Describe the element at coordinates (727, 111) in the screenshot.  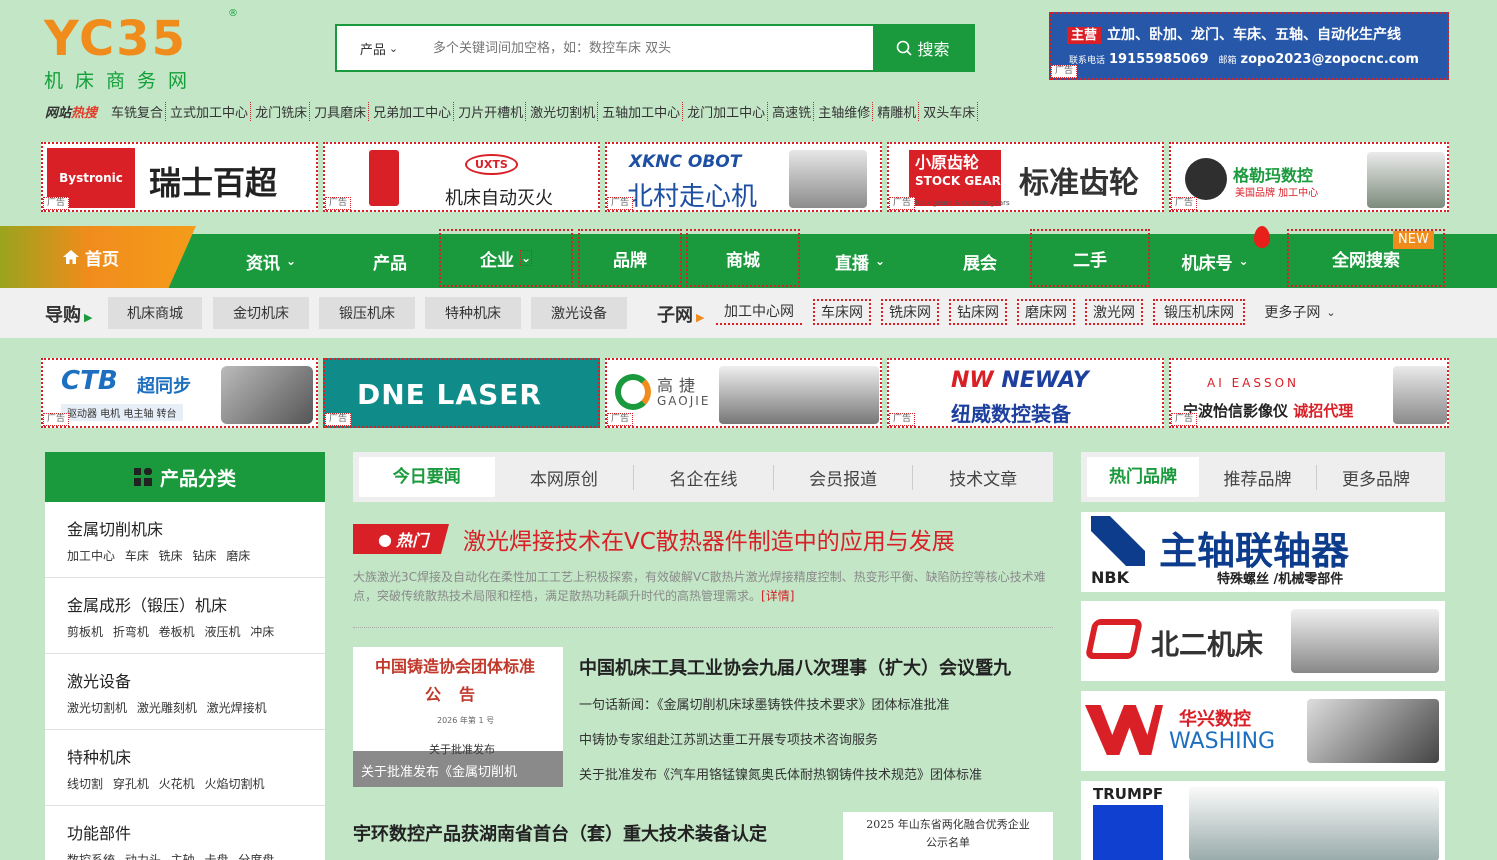
I see `hot-keyword: 龙门加工中心` at that location.